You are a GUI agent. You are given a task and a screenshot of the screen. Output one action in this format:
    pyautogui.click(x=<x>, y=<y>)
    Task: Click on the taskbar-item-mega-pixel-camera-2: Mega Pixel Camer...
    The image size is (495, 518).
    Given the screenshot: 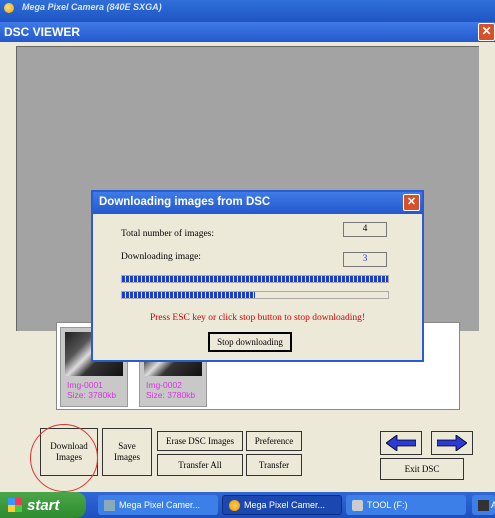 What is the action you would take?
    pyautogui.click(x=282, y=505)
    